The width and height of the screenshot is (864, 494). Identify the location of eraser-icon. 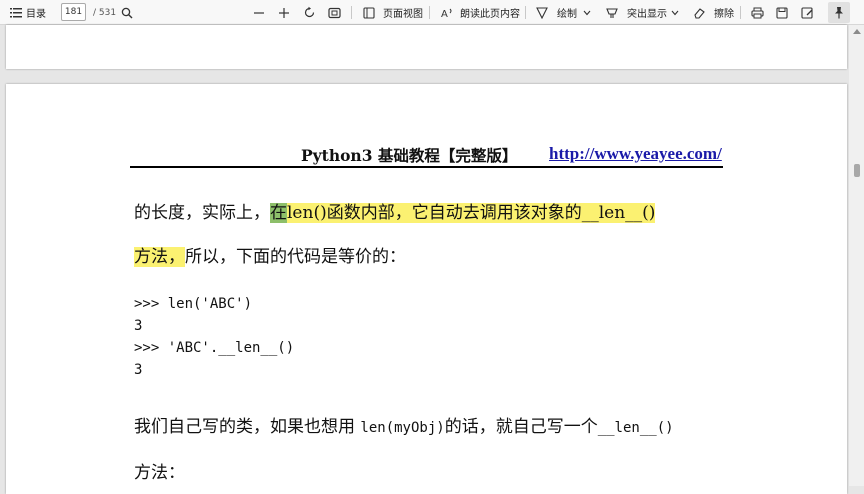
(699, 13).